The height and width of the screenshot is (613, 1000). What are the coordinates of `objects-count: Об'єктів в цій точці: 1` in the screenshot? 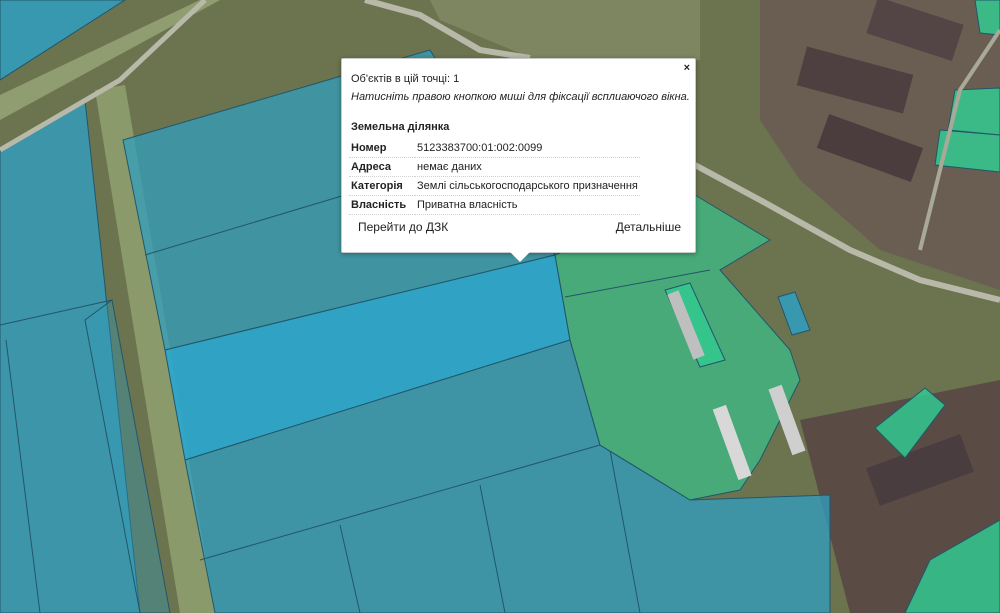 It's located at (405, 79).